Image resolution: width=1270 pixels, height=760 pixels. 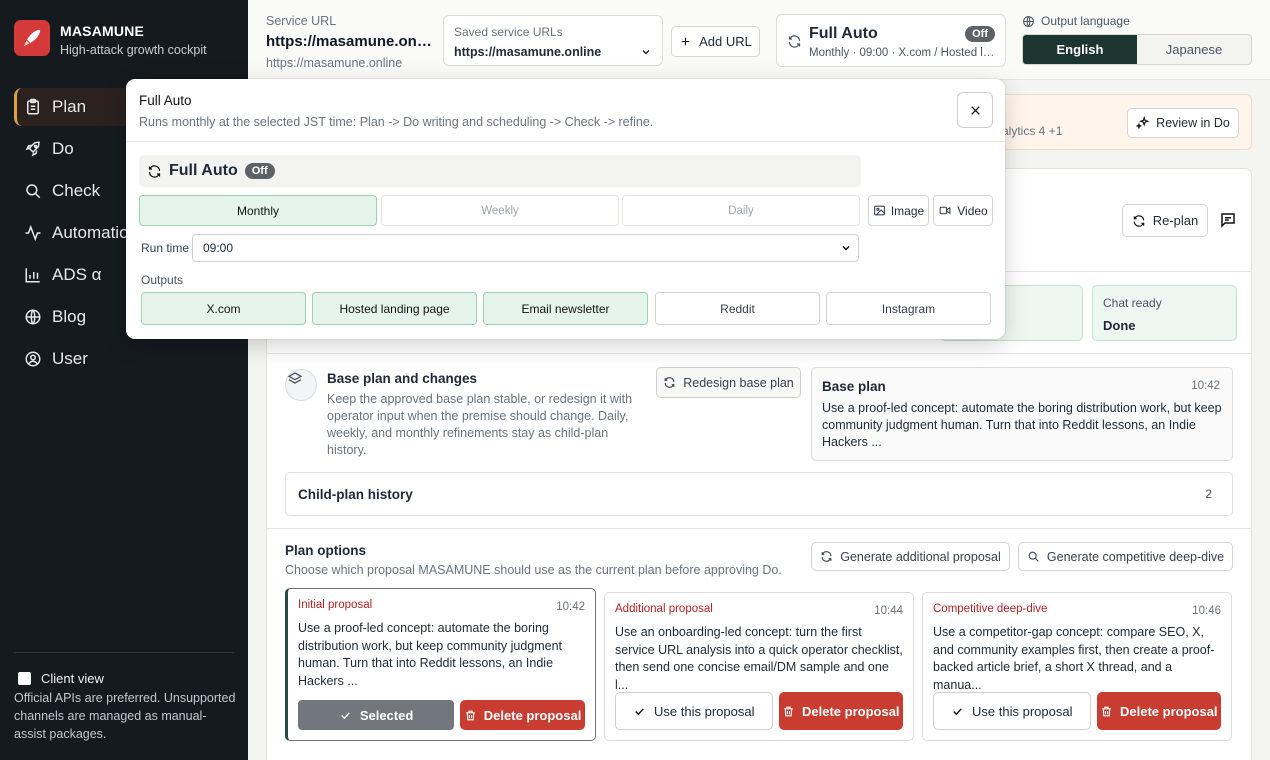 I want to click on modal-divider, so click(x=565, y=141).